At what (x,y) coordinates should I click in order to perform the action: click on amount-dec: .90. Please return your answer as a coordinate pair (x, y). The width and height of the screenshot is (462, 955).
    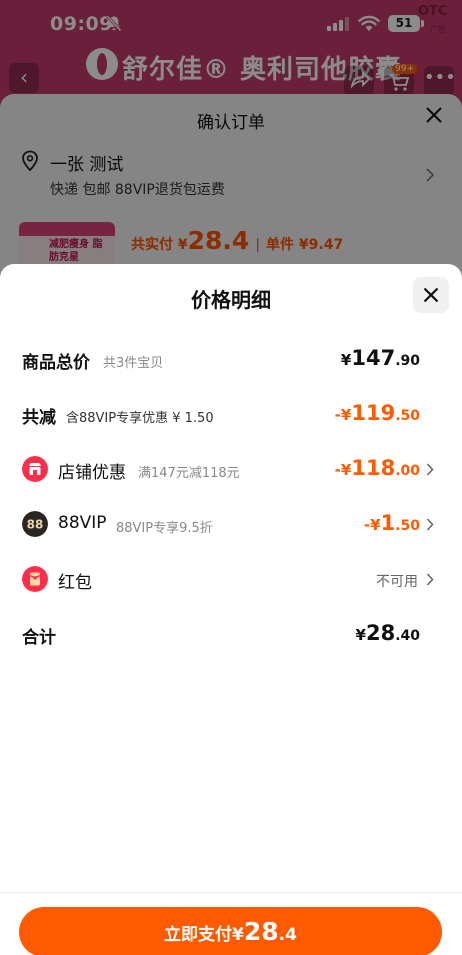
    Looking at the image, I should click on (407, 361).